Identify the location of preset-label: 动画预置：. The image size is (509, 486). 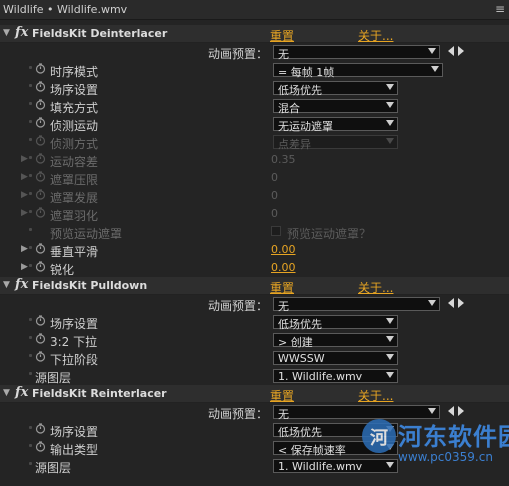
(238, 54).